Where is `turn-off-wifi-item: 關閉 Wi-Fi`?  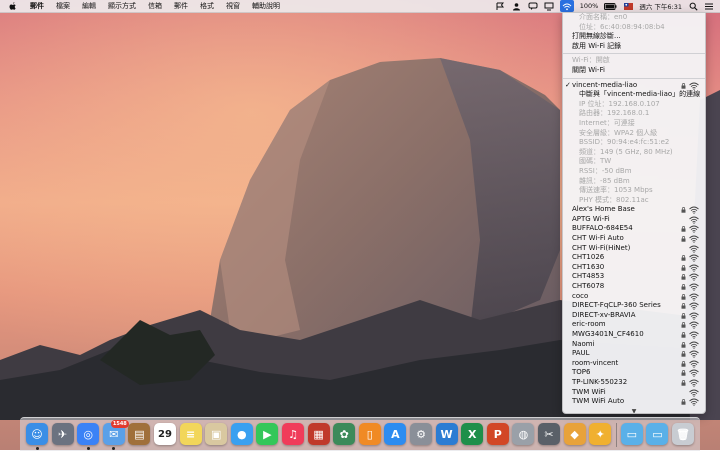 turn-off-wifi-item: 關閉 Wi-Fi is located at coordinates (634, 71).